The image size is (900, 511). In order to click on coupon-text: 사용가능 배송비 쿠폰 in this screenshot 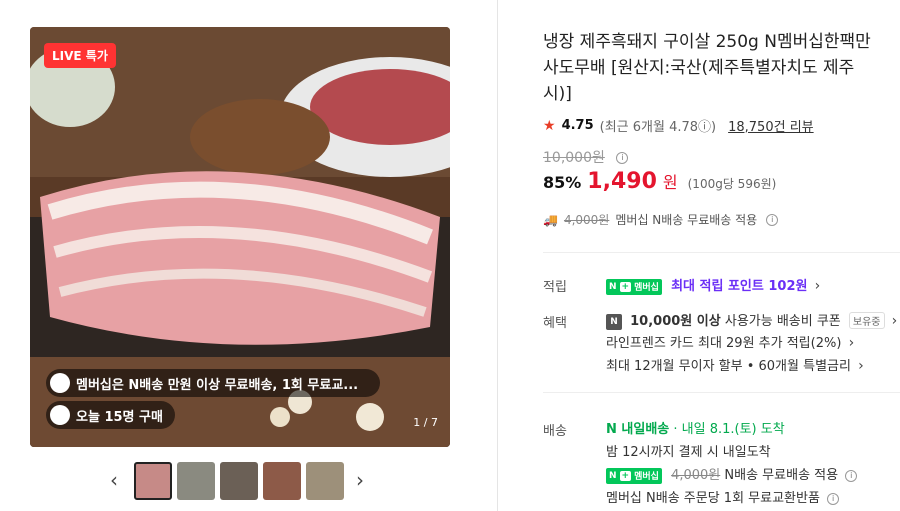, I will do `click(782, 321)`.